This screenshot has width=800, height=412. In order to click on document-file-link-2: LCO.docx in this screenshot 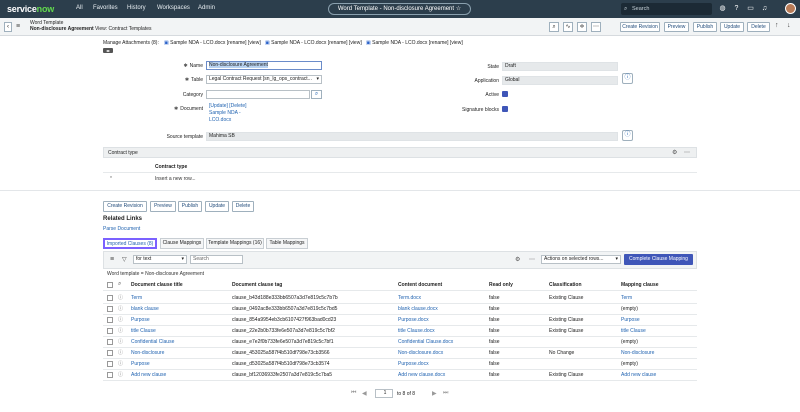, I will do `click(220, 120)`.